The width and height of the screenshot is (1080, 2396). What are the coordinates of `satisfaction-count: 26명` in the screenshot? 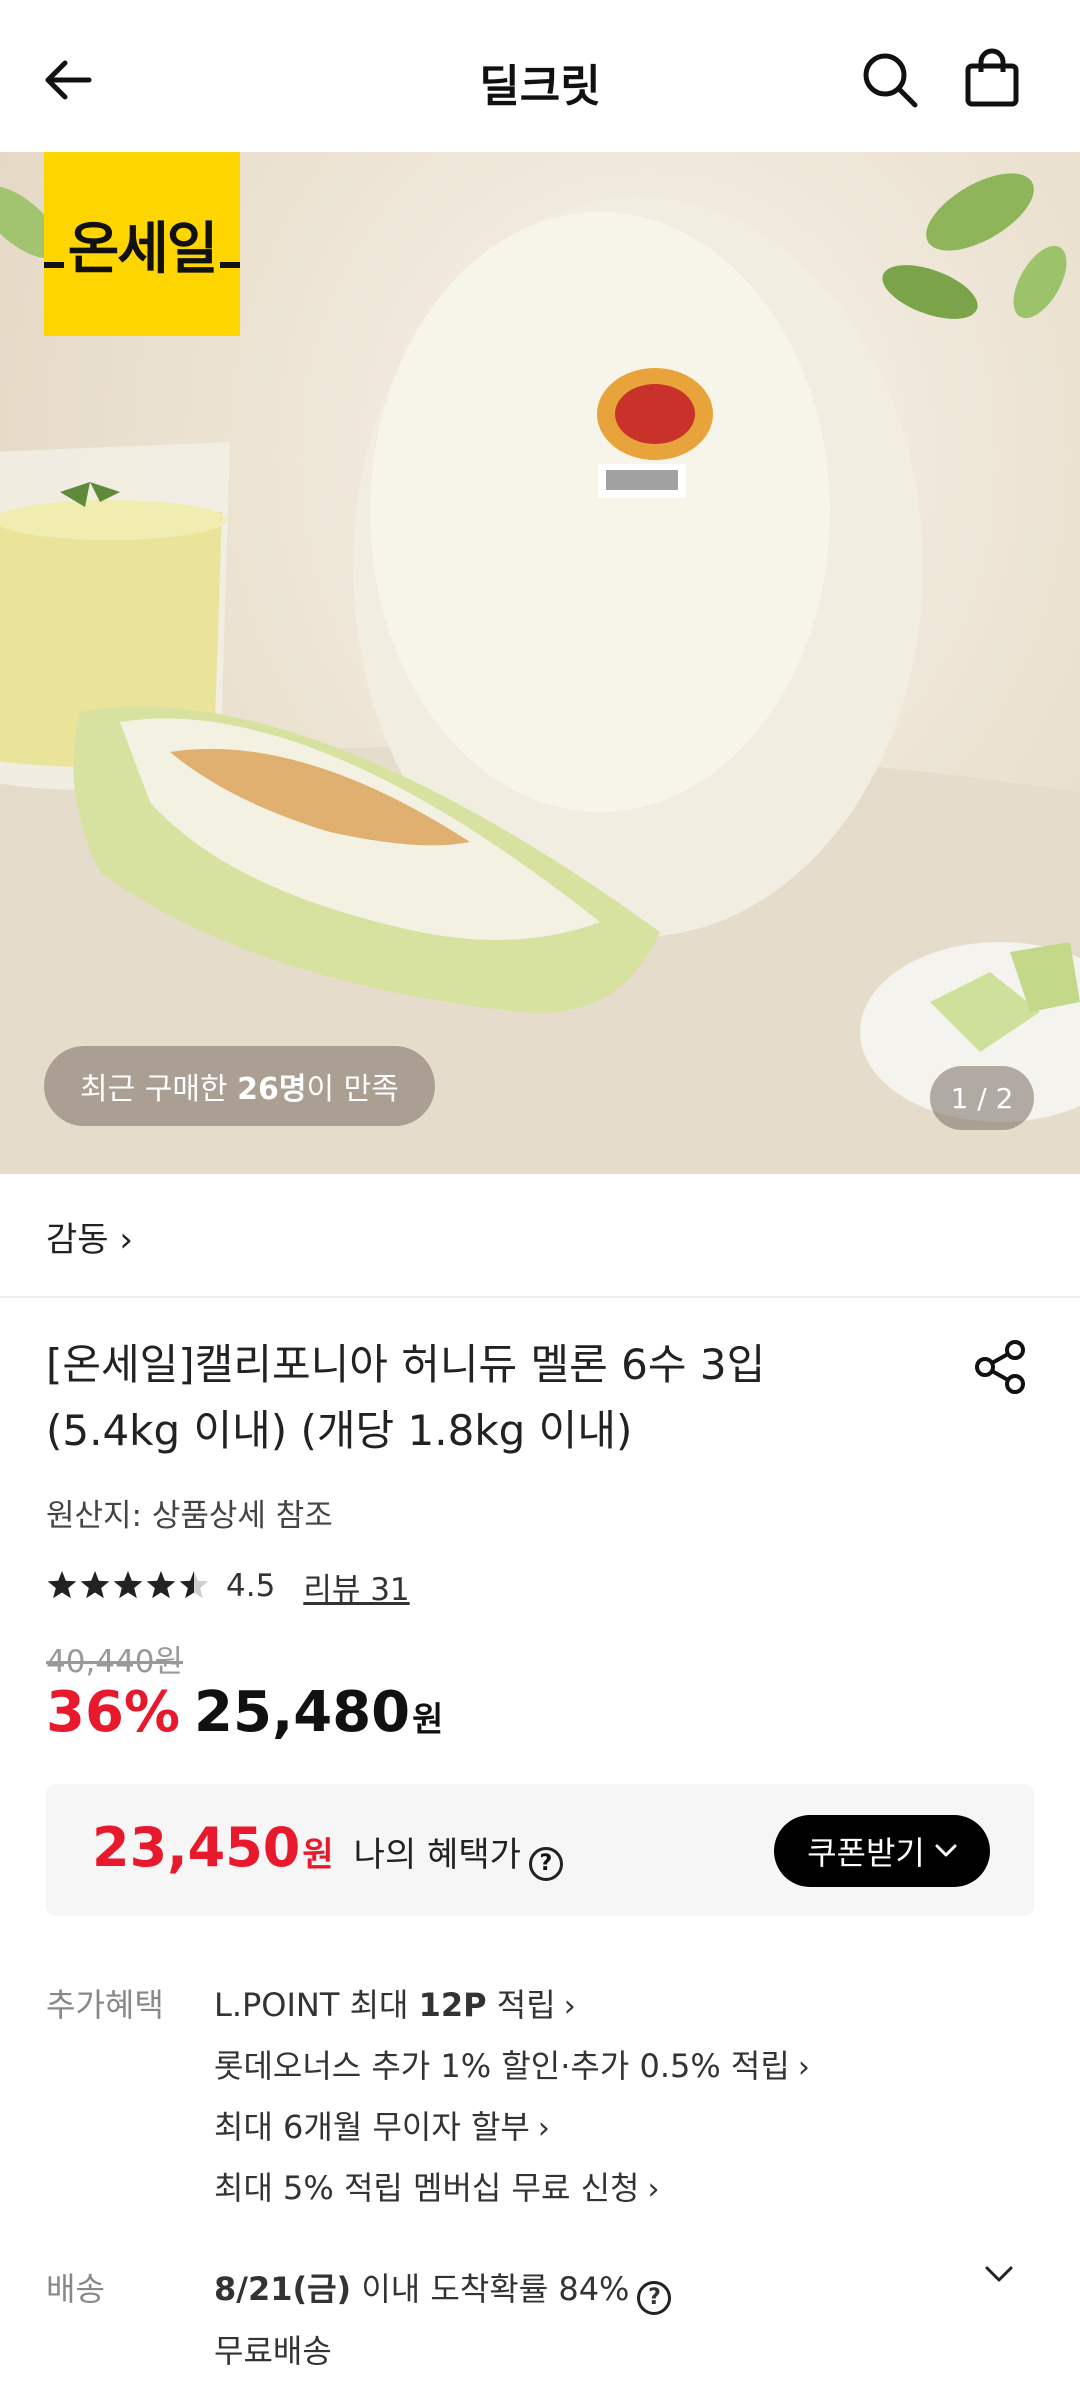 It's located at (272, 1089).